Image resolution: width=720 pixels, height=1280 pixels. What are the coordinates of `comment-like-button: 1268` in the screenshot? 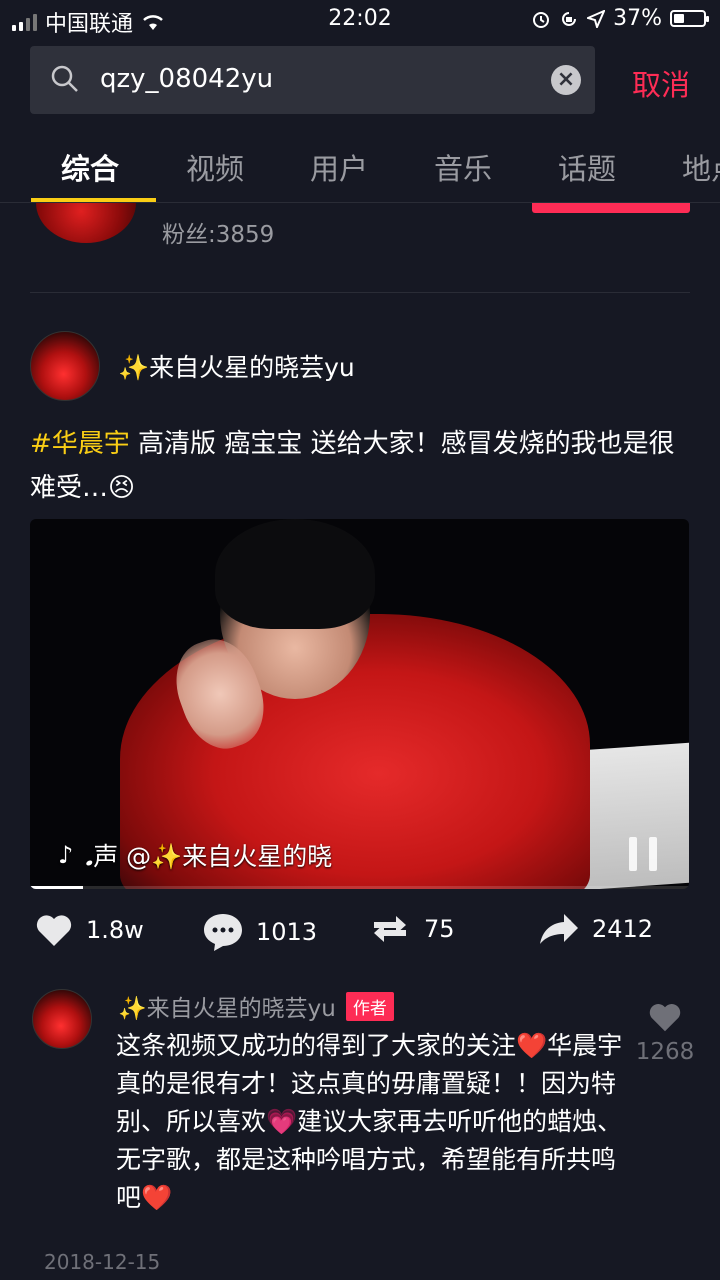 It's located at (665, 1033).